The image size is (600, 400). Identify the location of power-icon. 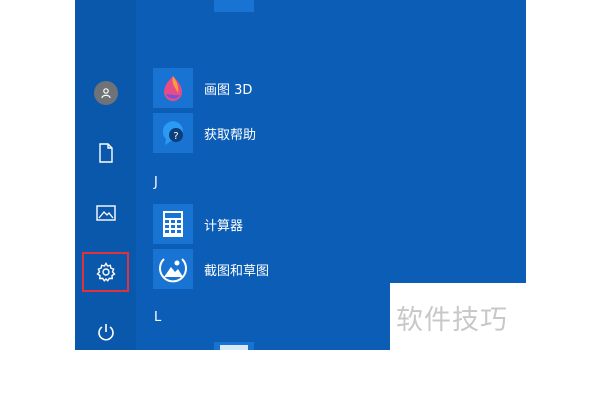
(105, 332).